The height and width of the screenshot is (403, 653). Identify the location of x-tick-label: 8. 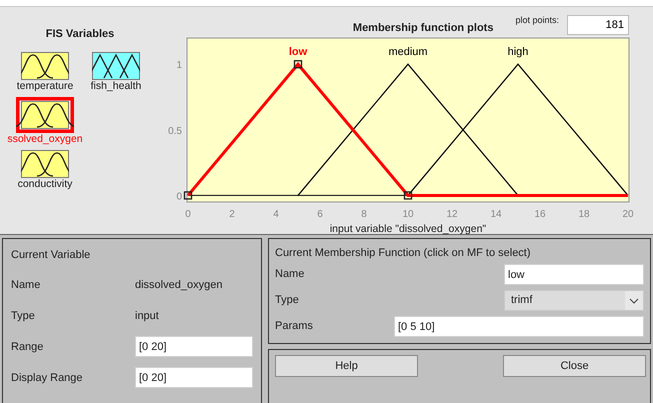
(364, 214).